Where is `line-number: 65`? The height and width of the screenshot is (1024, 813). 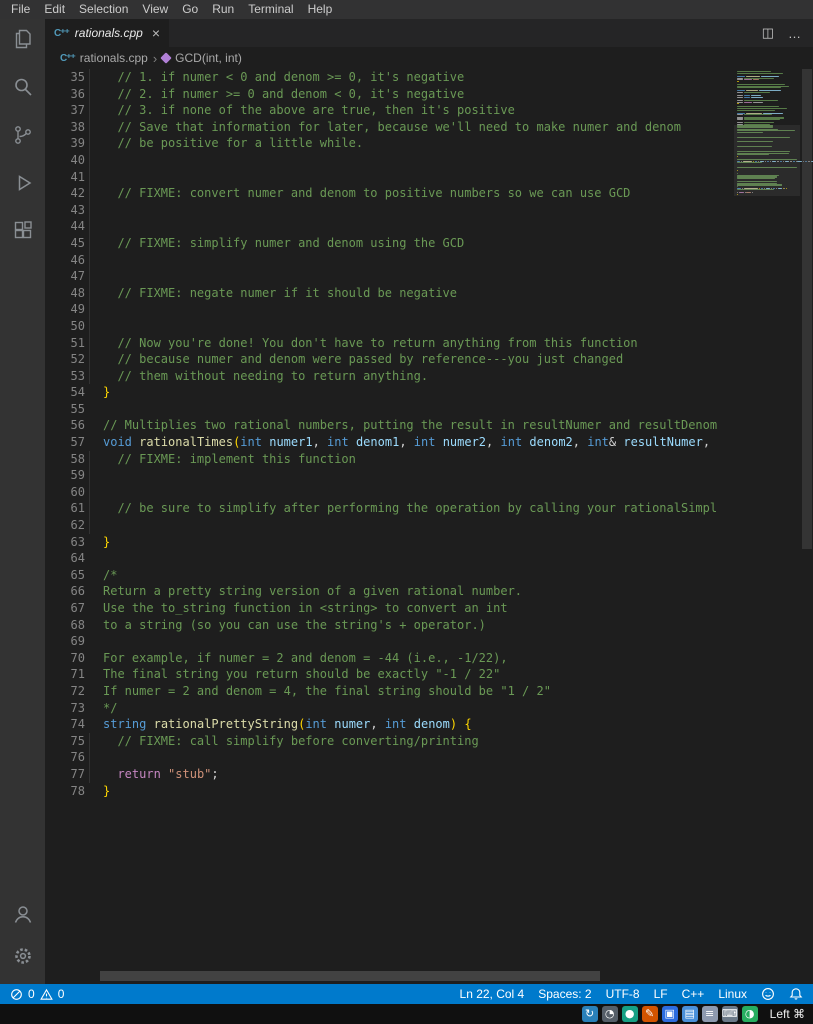 line-number: 65 is located at coordinates (77, 574).